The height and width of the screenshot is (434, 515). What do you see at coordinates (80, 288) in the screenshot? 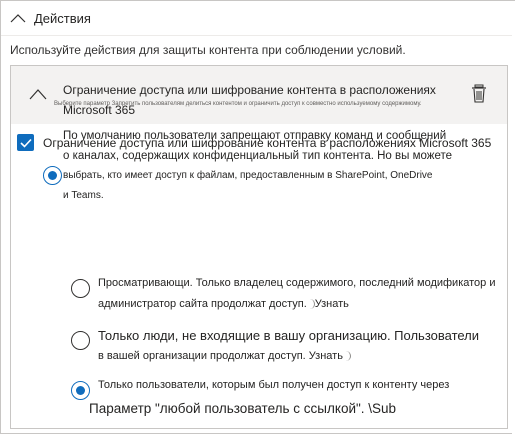
I see `owner-only-radio` at bounding box center [80, 288].